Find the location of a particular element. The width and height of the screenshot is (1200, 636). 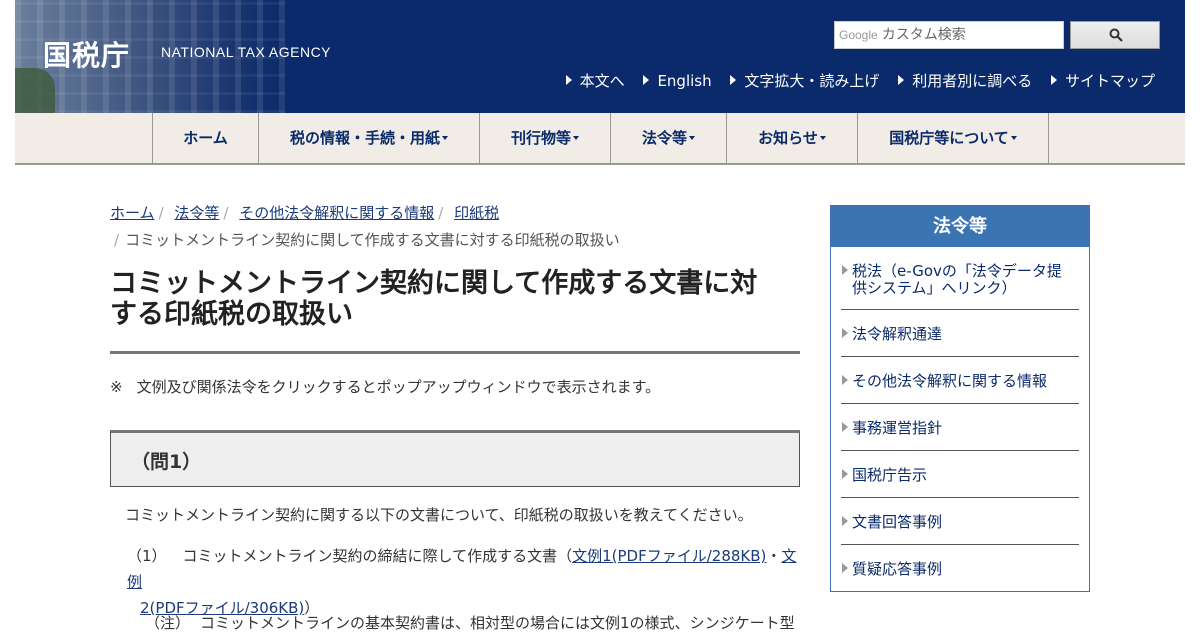

question-heading: （問1） is located at coordinates (166, 462).